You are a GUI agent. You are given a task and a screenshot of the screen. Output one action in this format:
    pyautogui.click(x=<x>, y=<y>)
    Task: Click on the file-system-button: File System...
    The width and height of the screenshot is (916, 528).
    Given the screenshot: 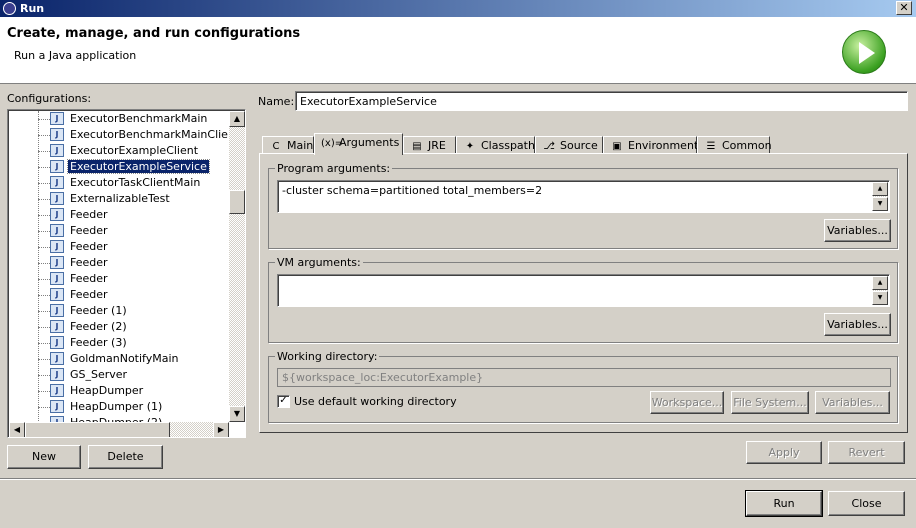 What is the action you would take?
    pyautogui.click(x=770, y=402)
    